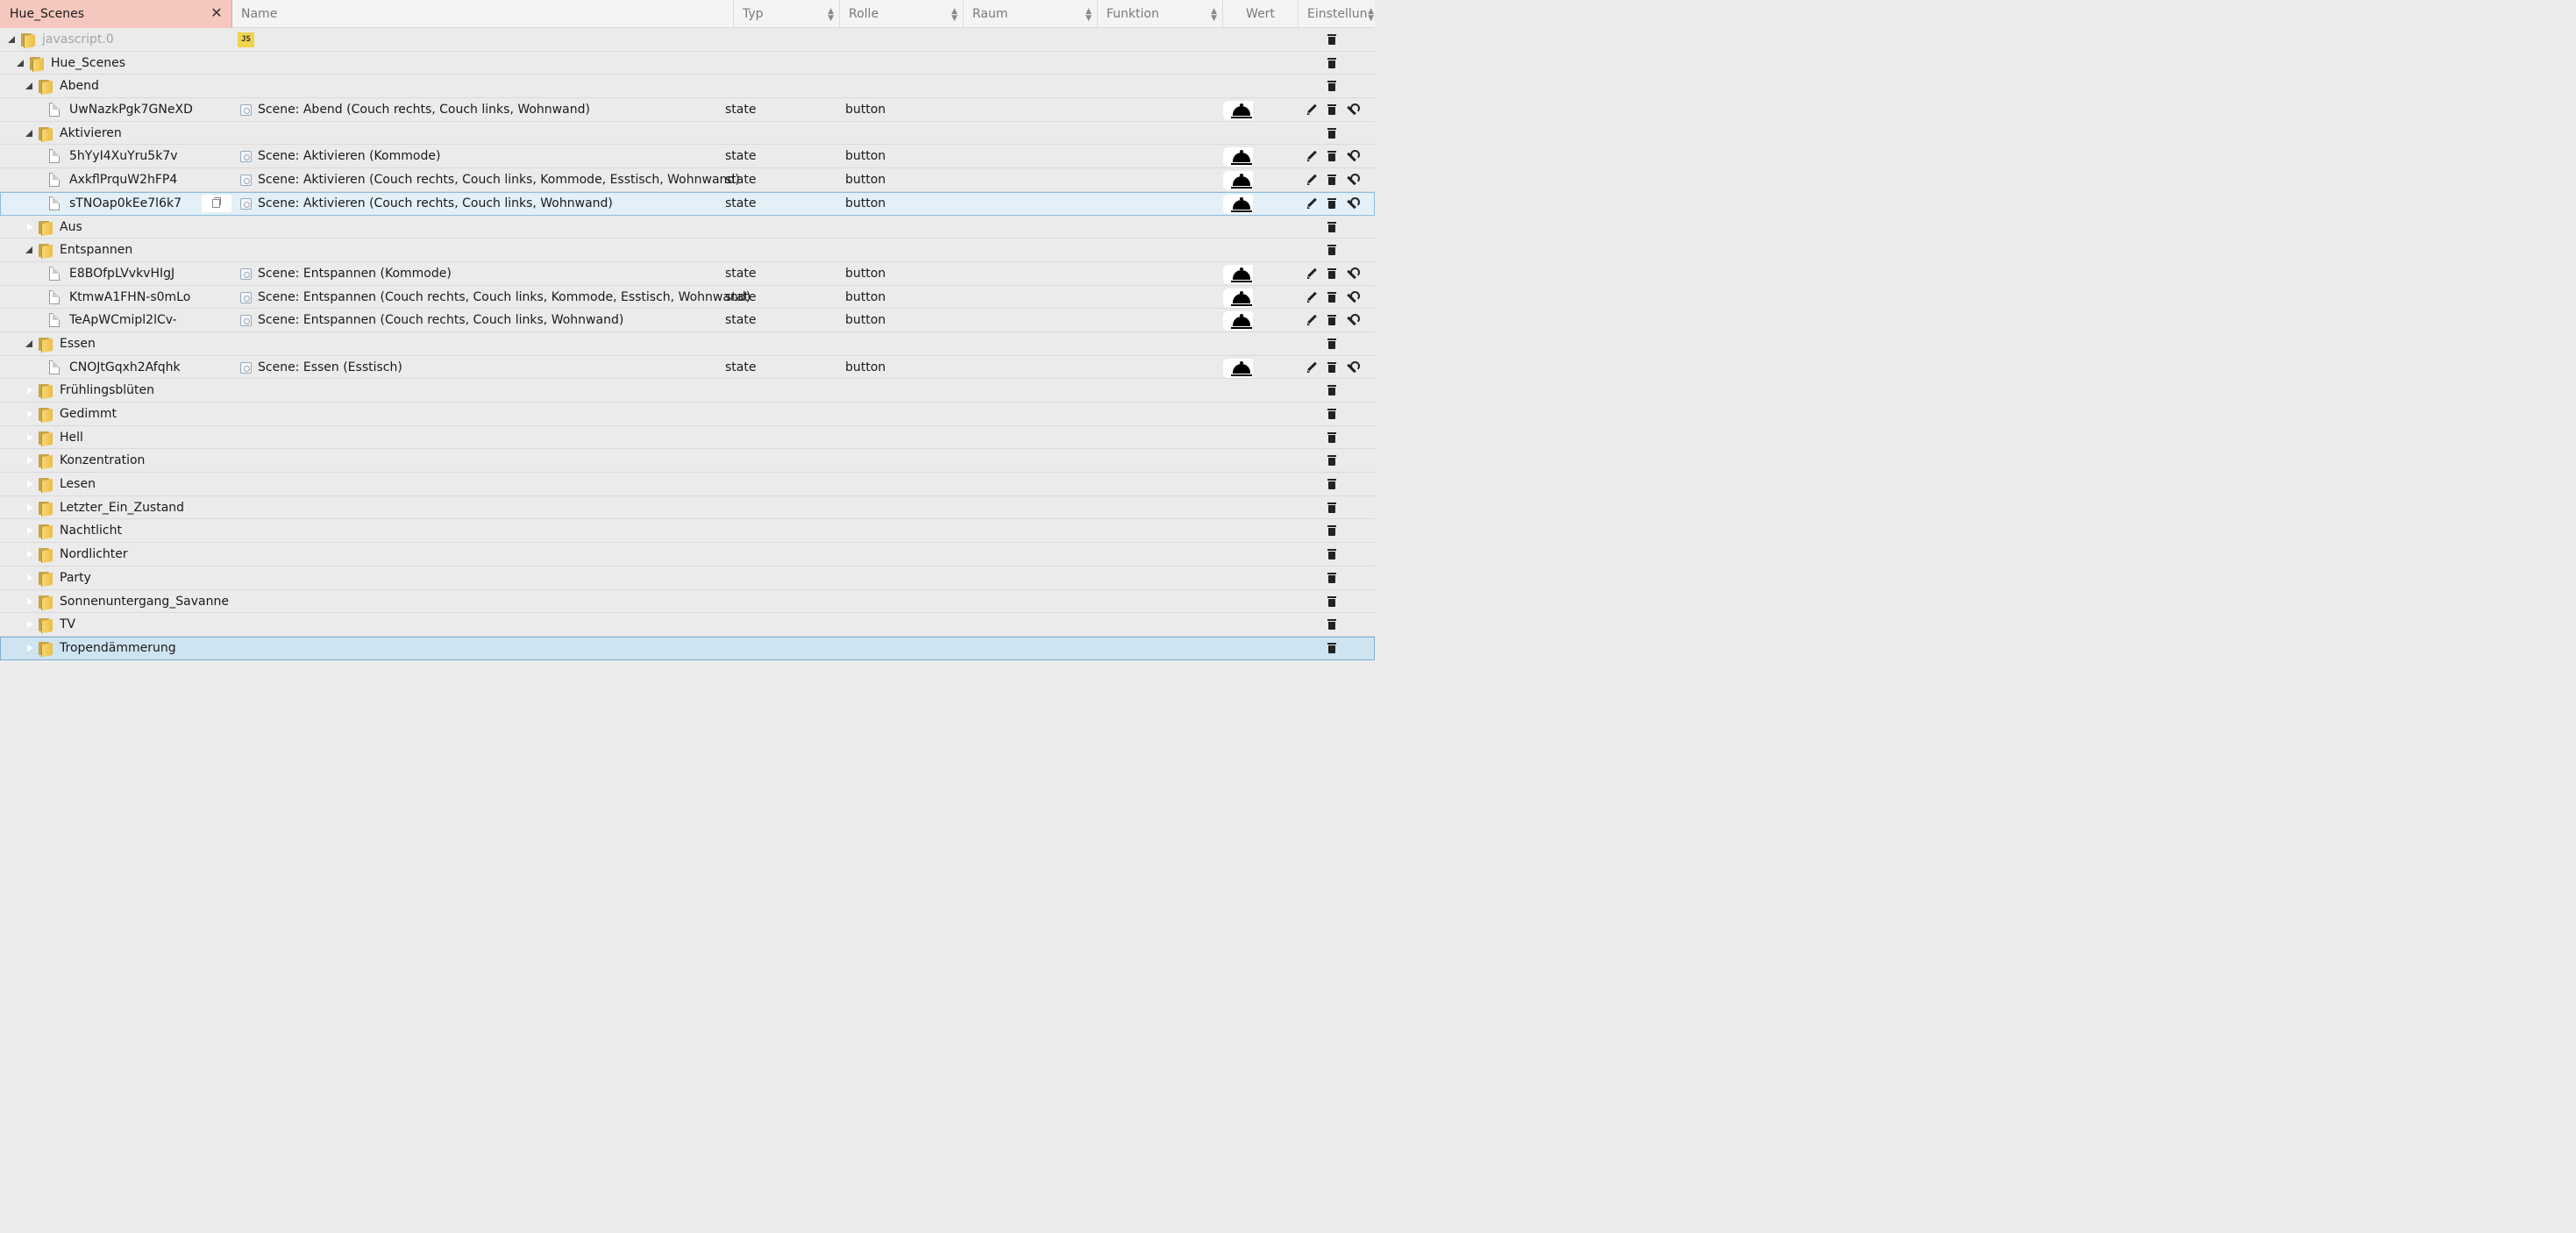 Image resolution: width=2576 pixels, height=1233 pixels. What do you see at coordinates (687, 227) in the screenshot?
I see `table-row: Aus` at bounding box center [687, 227].